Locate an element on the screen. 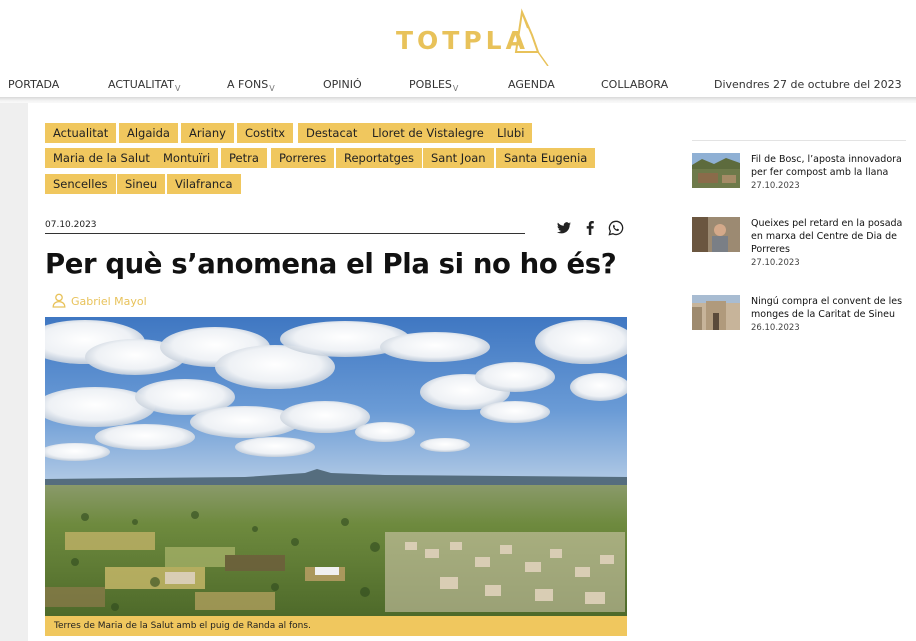  tag-sencelles: Sencelles is located at coordinates (80, 184).